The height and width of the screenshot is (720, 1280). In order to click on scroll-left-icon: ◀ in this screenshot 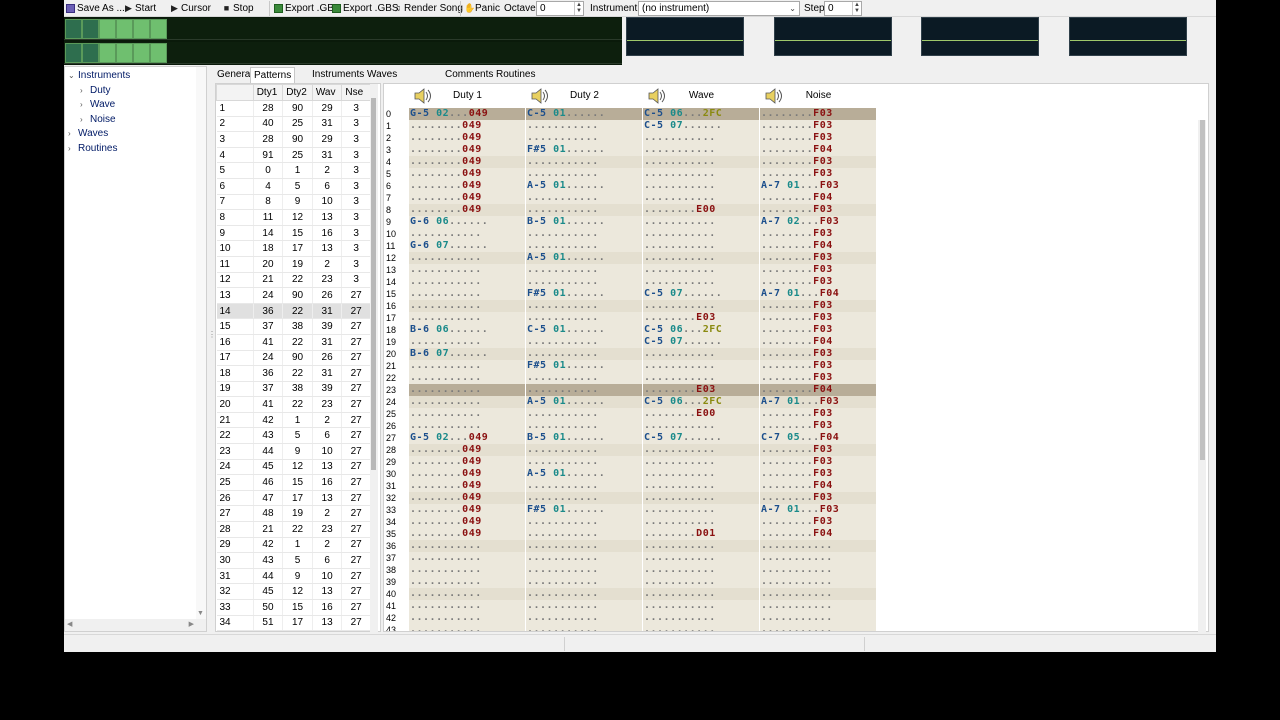, I will do `click(69, 624)`.